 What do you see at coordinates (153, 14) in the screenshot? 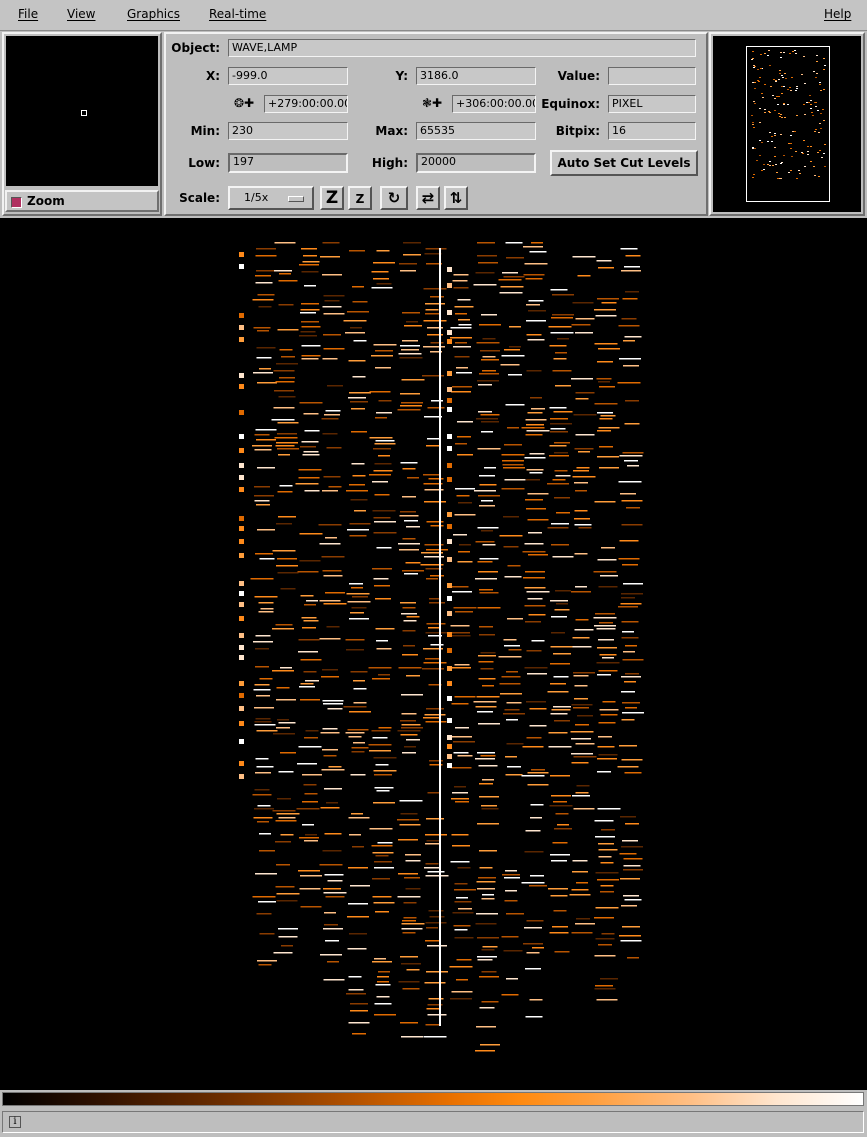
I see `menu-graphics: Graphics` at bounding box center [153, 14].